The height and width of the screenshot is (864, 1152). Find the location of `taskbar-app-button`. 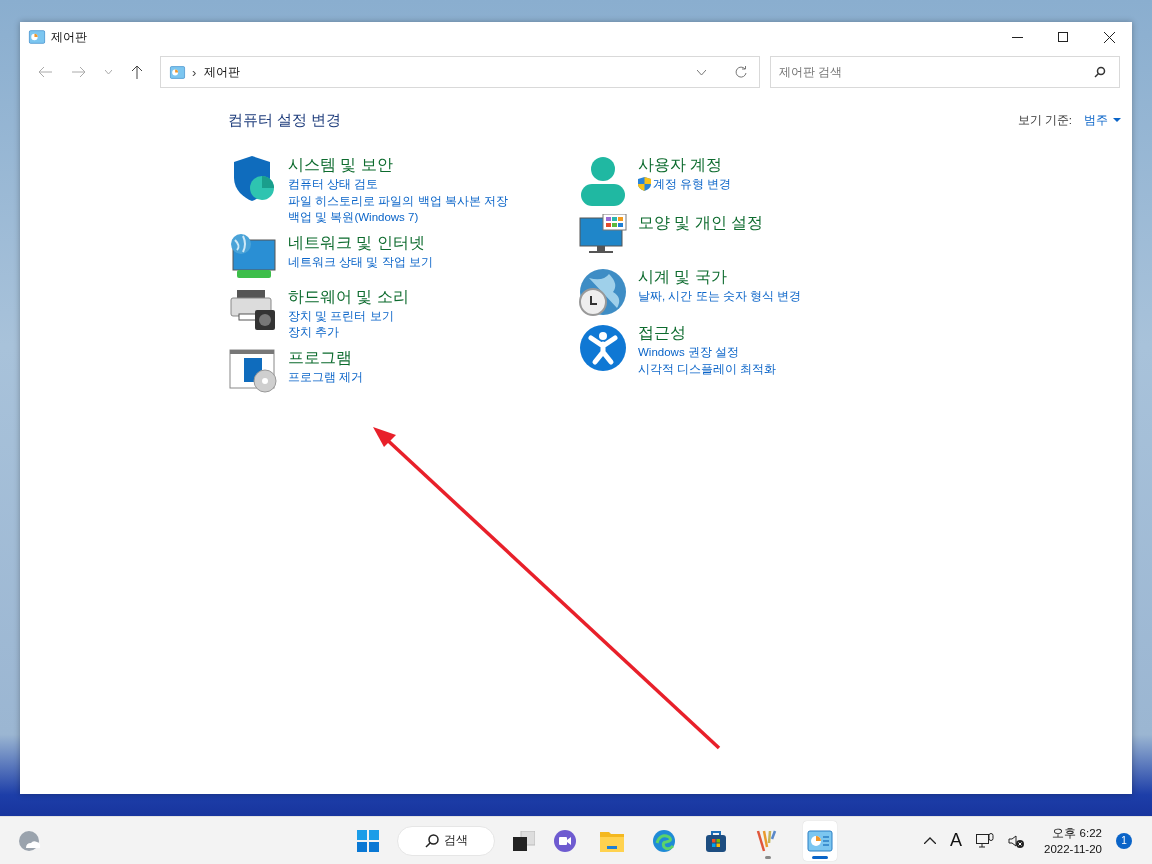

taskbar-app-button is located at coordinates (820, 840).